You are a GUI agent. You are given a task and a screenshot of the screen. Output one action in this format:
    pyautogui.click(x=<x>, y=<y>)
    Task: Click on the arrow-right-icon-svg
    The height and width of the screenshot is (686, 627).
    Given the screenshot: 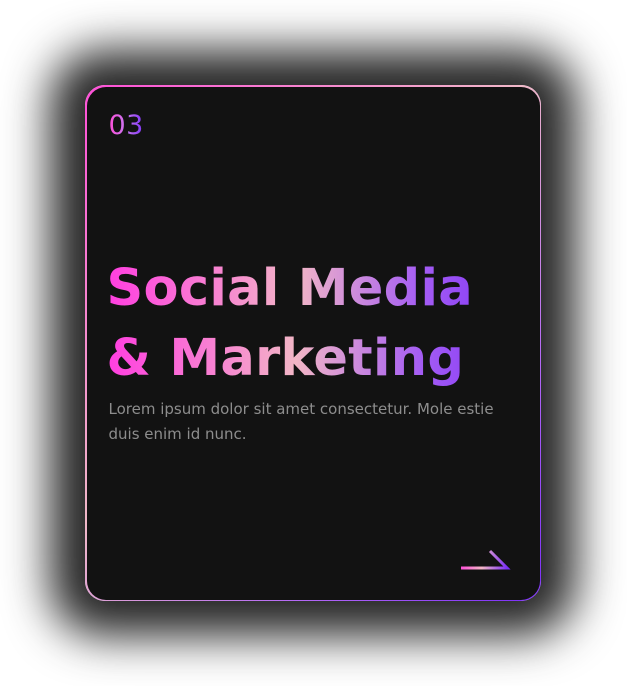 What is the action you would take?
    pyautogui.click(x=485, y=559)
    